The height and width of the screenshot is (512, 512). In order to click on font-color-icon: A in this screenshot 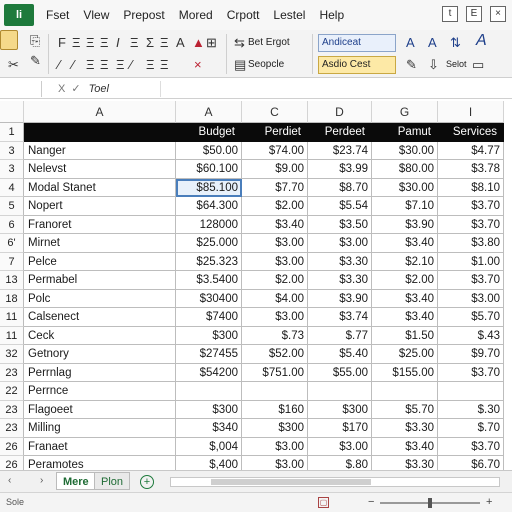, I will do `click(180, 43)`.